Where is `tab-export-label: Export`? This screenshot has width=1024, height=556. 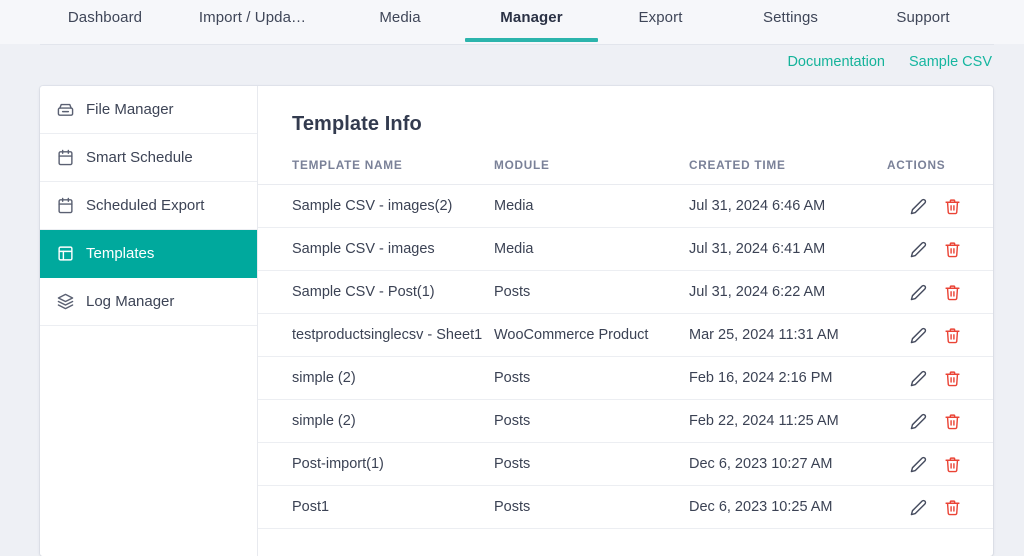 tab-export-label: Export is located at coordinates (660, 17).